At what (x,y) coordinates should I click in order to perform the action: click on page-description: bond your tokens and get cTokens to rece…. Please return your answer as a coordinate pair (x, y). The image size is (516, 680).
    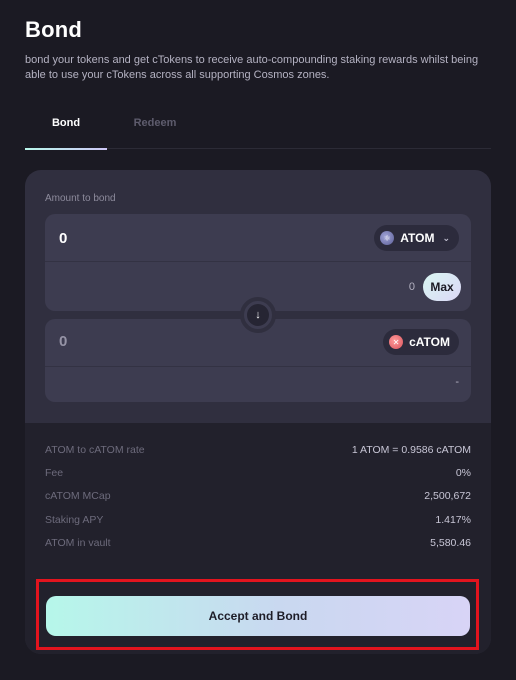
    Looking at the image, I should click on (252, 67).